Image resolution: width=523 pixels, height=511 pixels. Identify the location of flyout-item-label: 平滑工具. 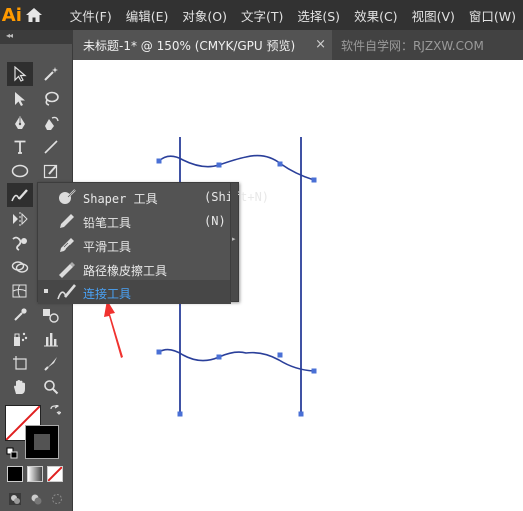
(107, 247).